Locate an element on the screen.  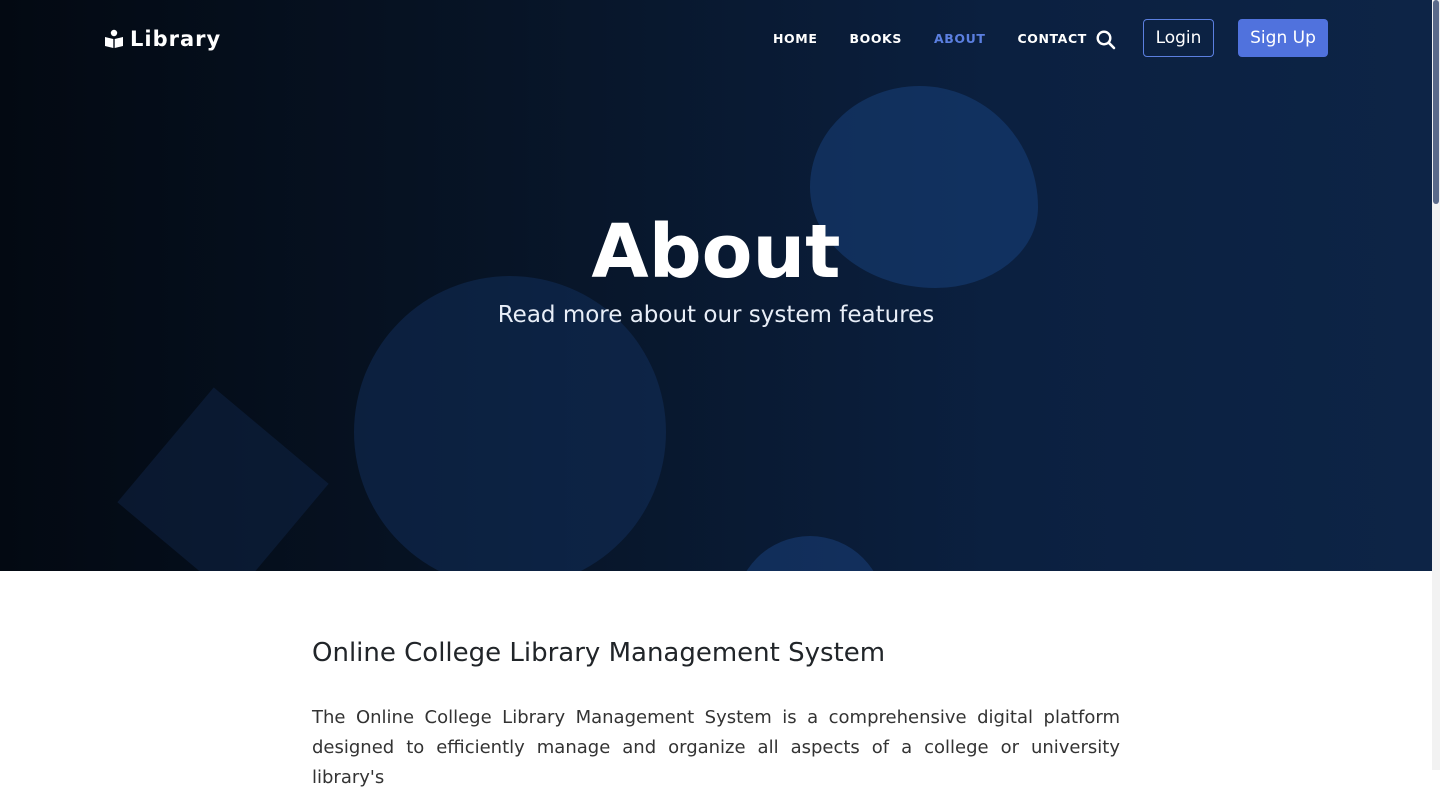
page-scrollbar is located at coordinates (1436, 385).